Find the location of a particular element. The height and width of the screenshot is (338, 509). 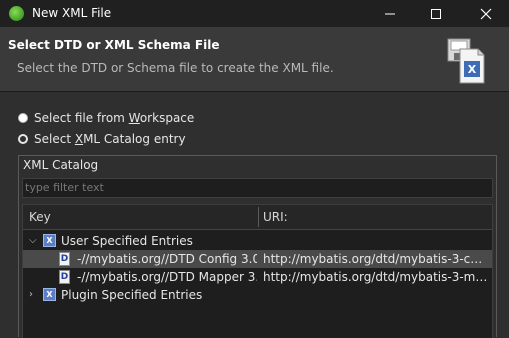

tree-row-user-specified: ⌵ X User Specified Entries is located at coordinates (257, 241).